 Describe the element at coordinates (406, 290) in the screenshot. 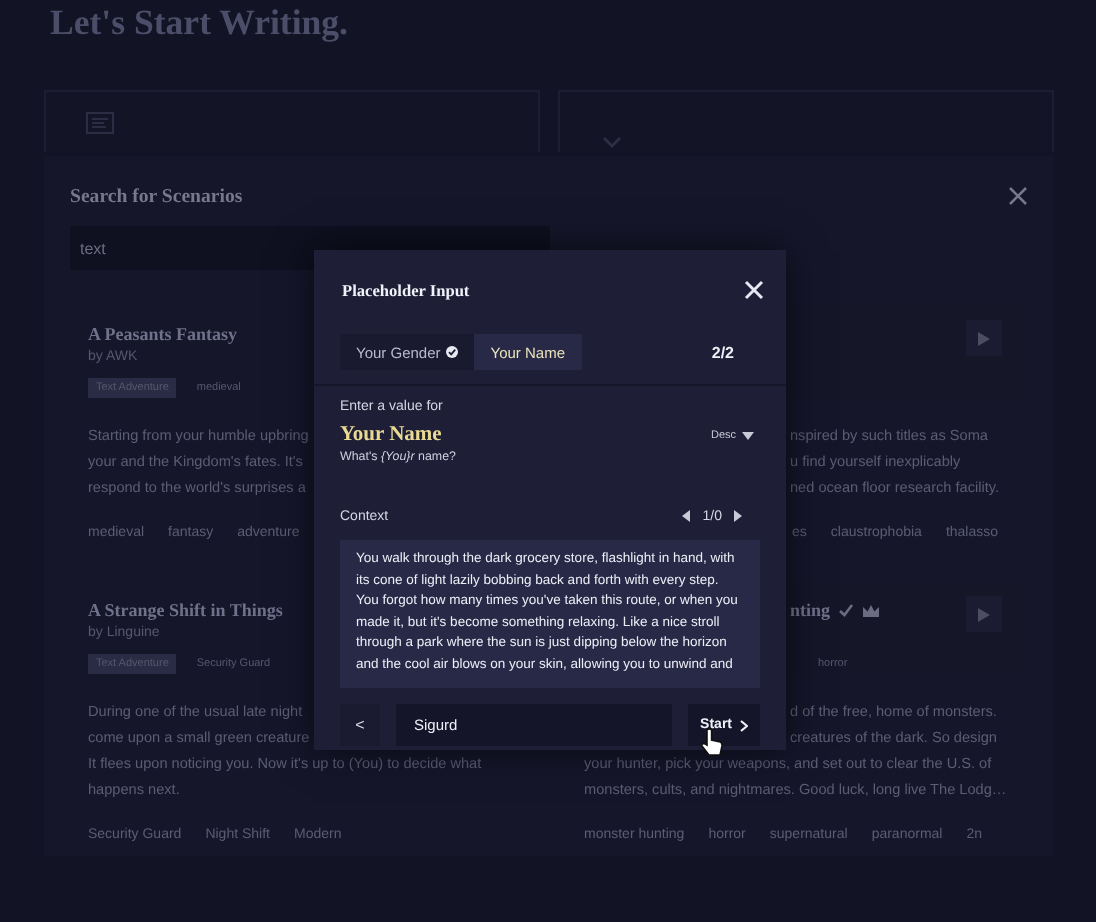

I see `dialog-title: Placeholder Input` at that location.